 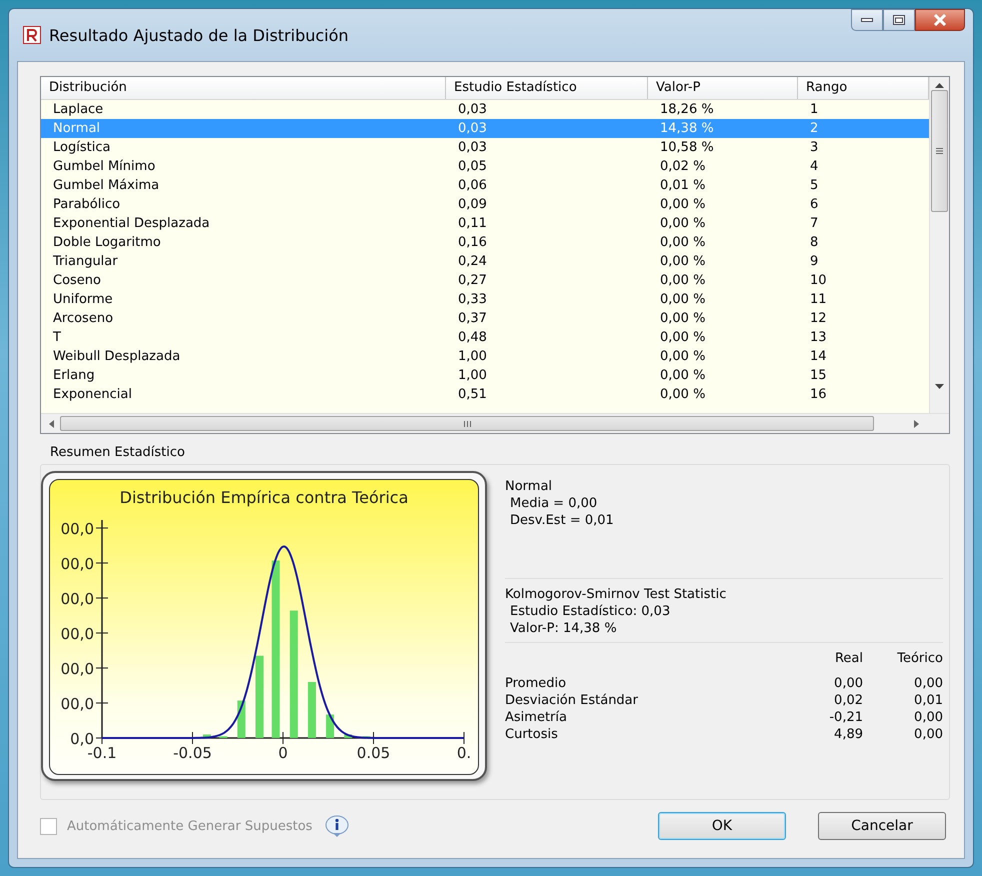 I want to click on table-row: Triangular 0,24 0,00 % 9, so click(x=485, y=261).